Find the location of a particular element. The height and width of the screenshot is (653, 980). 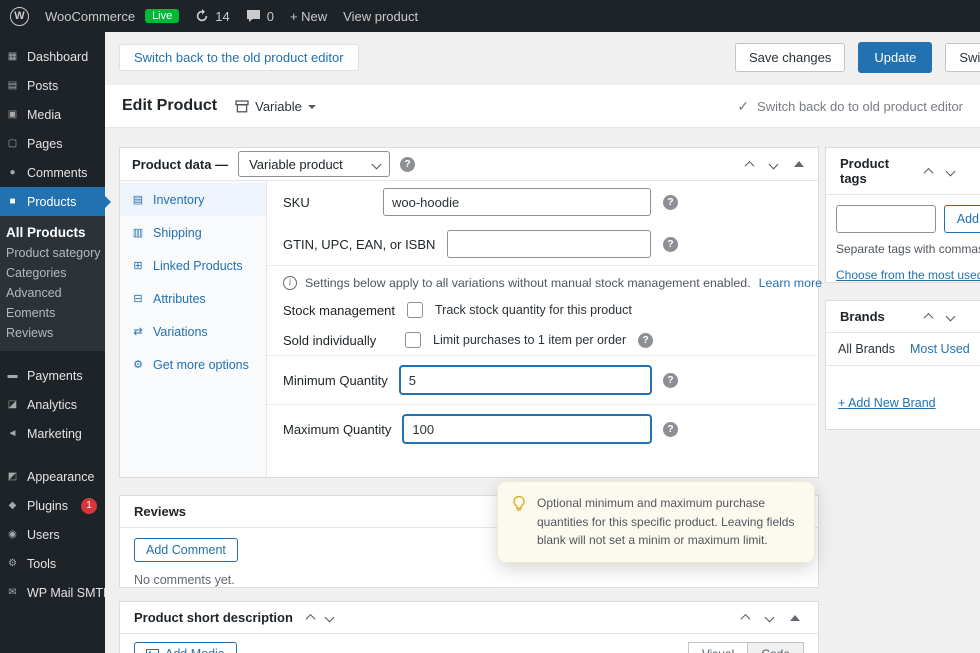

tab-code: Code is located at coordinates (776, 647).